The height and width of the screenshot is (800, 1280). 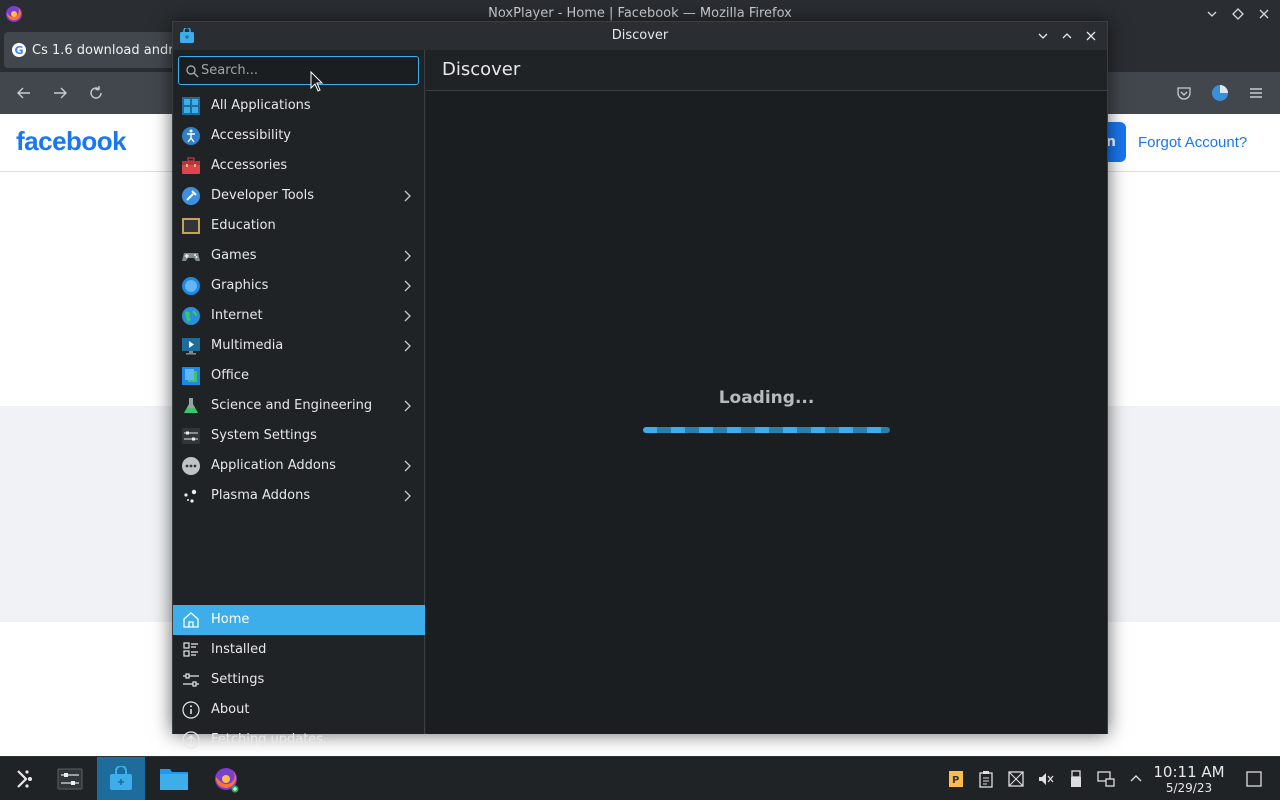 What do you see at coordinates (19, 50) in the screenshot?
I see `google-favicon-icon: G` at bounding box center [19, 50].